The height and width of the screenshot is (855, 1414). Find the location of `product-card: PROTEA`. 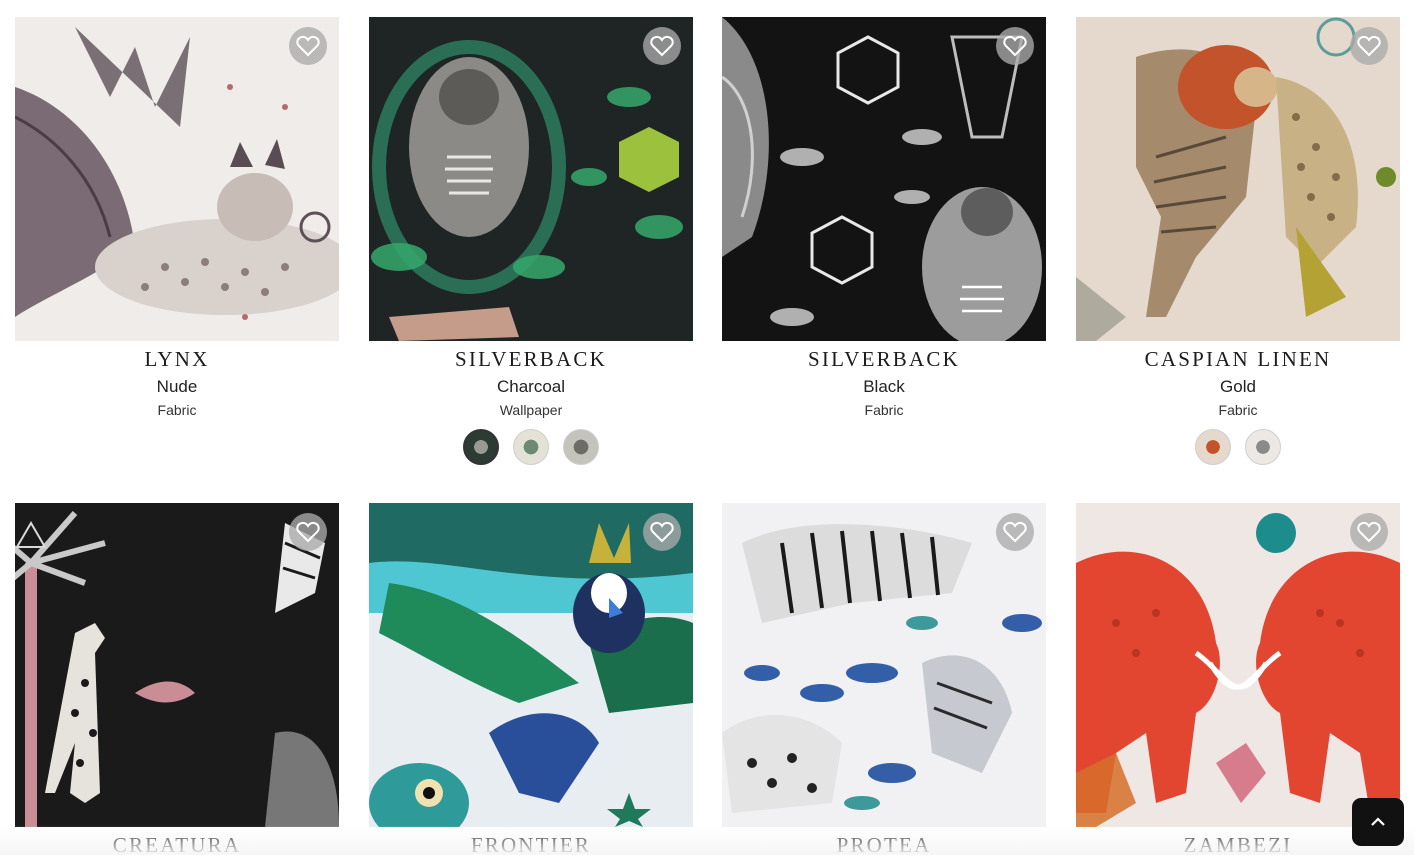

product-card: PROTEA is located at coordinates (884, 679).